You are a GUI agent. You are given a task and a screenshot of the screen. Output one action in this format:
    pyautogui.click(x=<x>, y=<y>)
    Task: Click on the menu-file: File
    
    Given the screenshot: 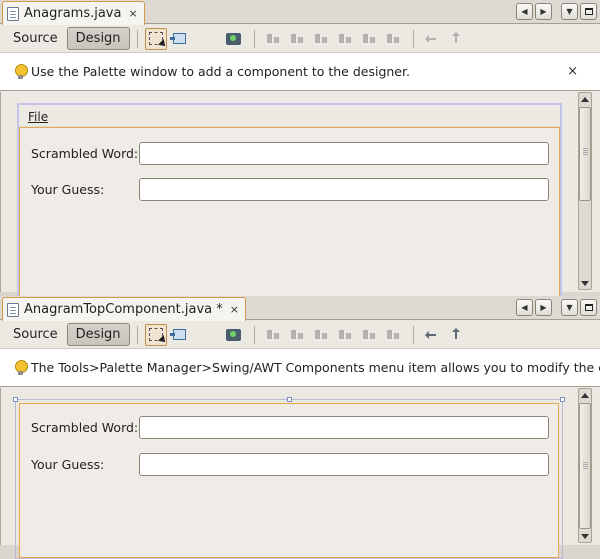 What is the action you would take?
    pyautogui.click(x=38, y=117)
    